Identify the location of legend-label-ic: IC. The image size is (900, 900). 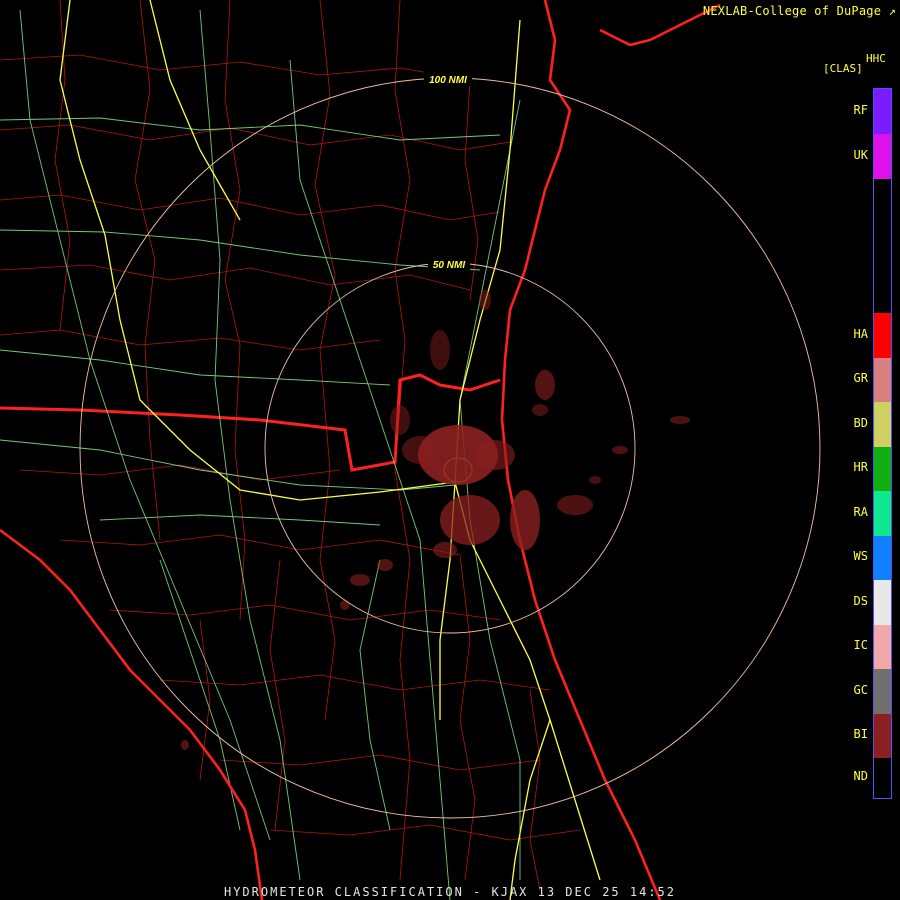
(860, 645).